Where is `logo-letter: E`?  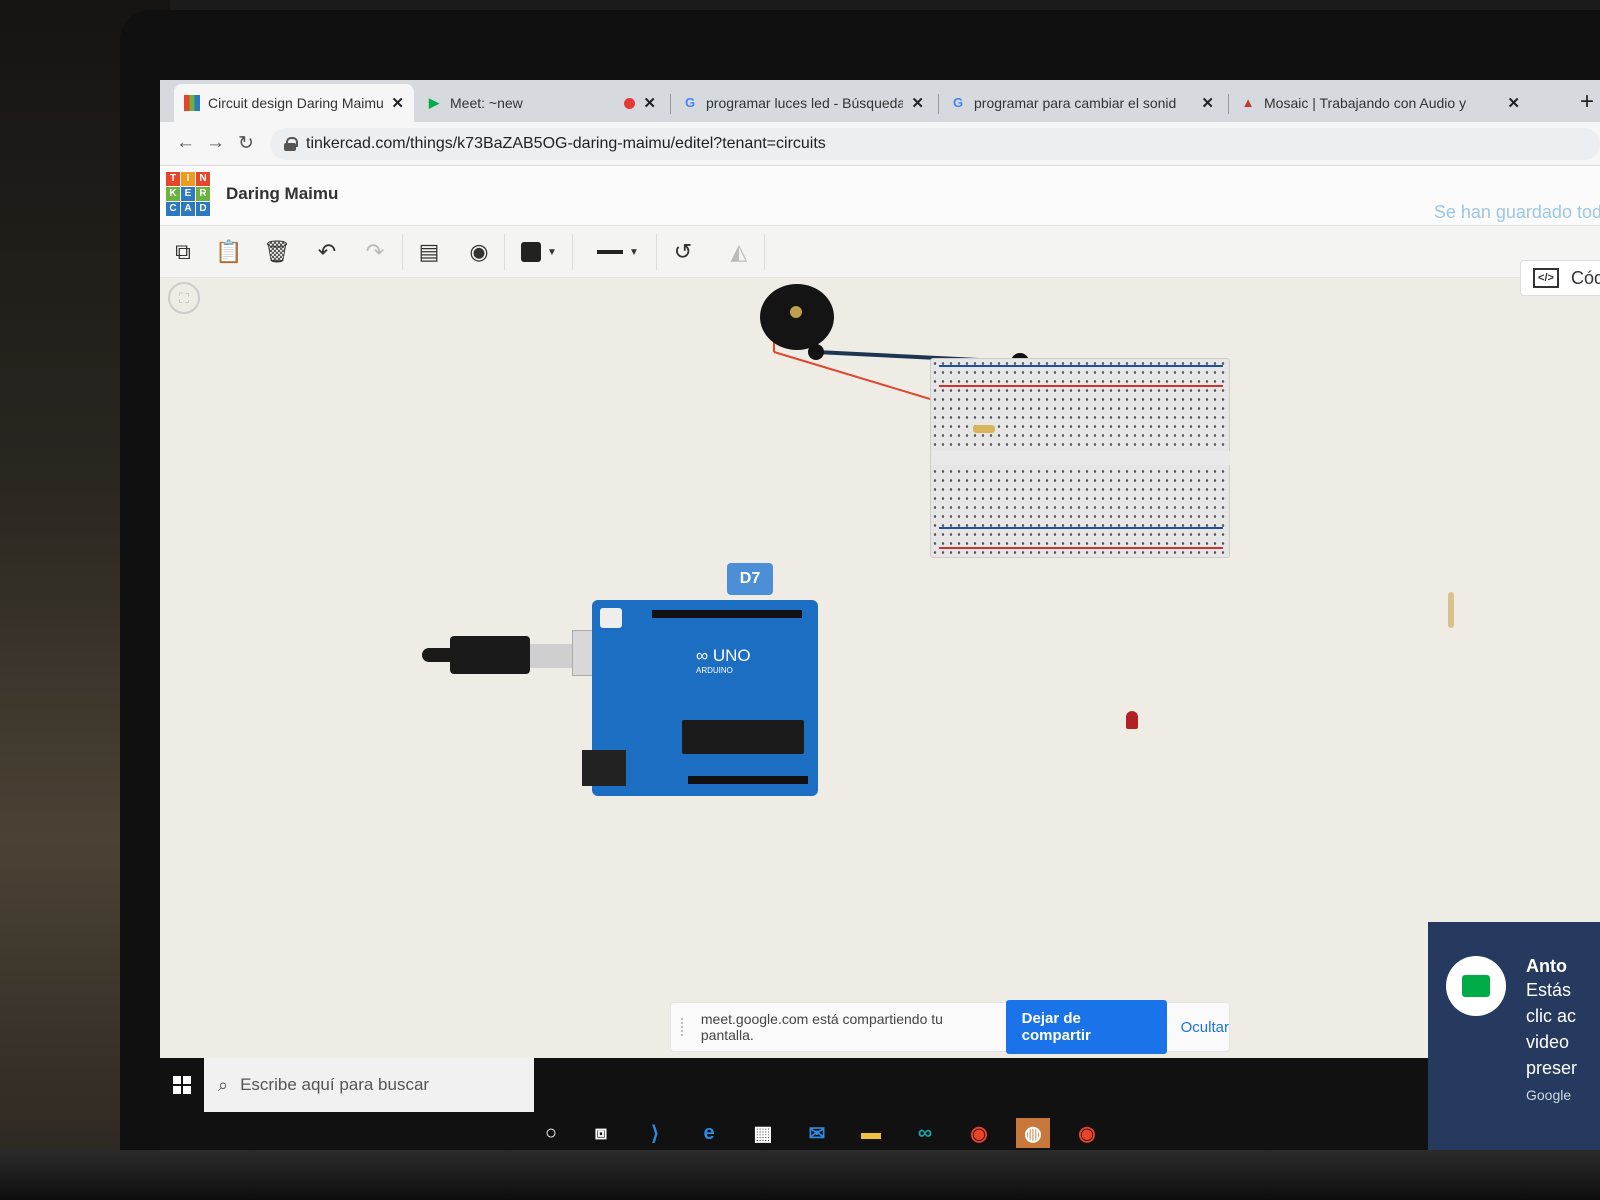
logo-letter: E is located at coordinates (188, 194).